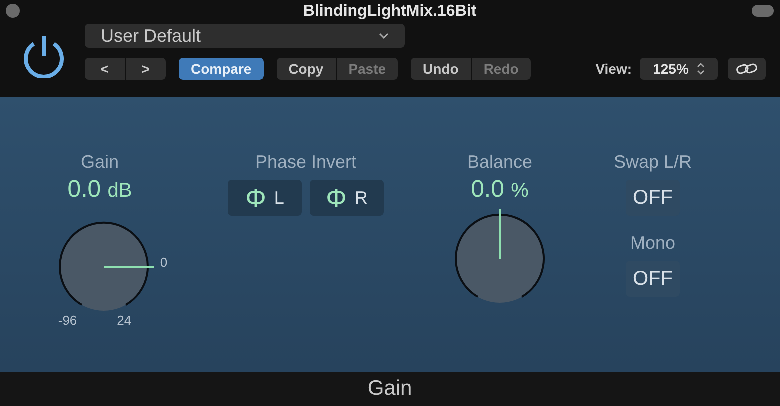 This screenshot has width=780, height=406. I want to click on toolbar-button: Copy, so click(306, 69).